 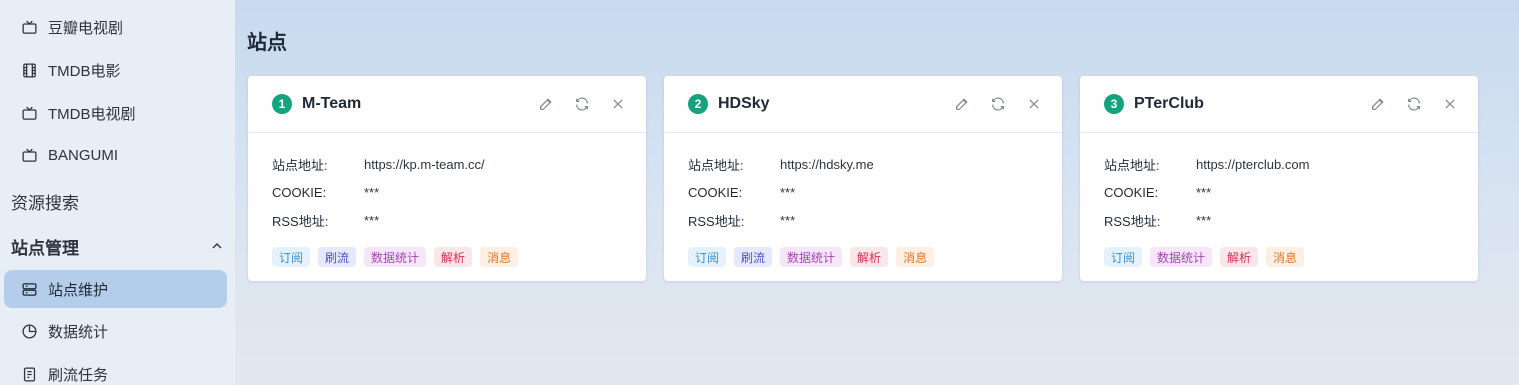 What do you see at coordinates (45, 248) in the screenshot?
I see `nav-group-label: 站点管理` at bounding box center [45, 248].